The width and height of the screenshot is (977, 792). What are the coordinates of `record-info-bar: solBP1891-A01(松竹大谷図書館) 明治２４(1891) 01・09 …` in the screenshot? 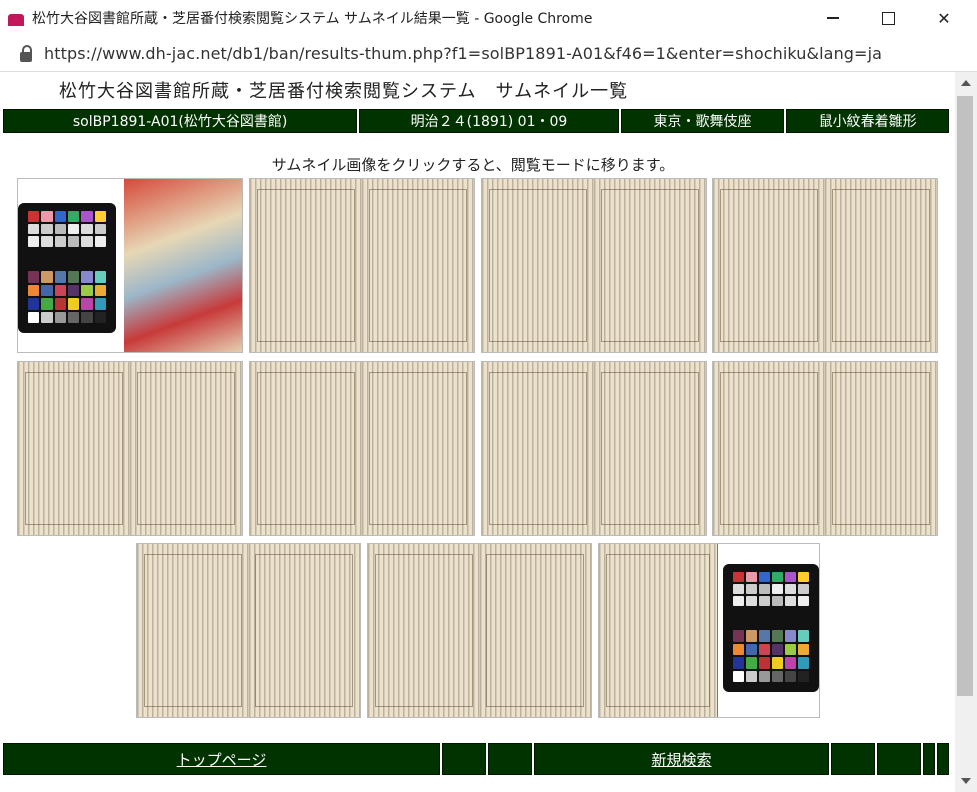 It's located at (476, 121).